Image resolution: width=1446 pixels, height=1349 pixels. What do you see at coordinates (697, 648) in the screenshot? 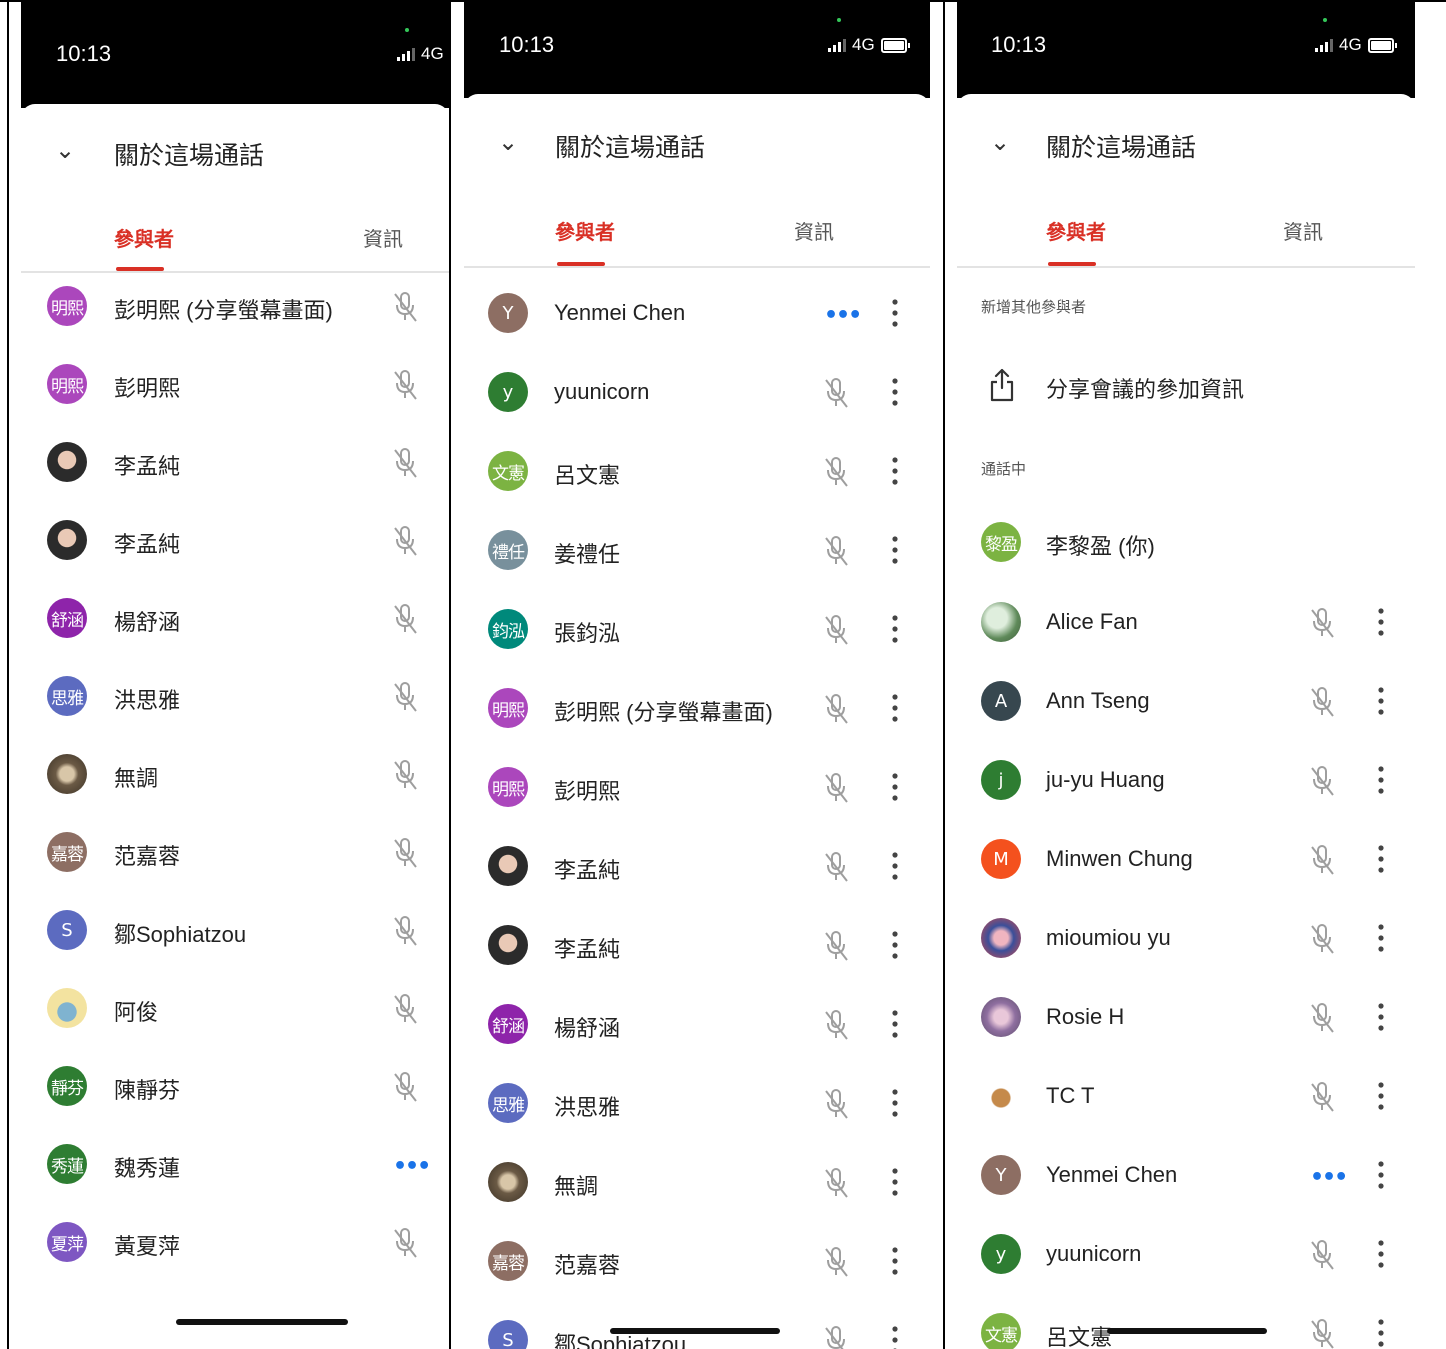
I see `participant-row: 鈞泓 張鈞泓` at bounding box center [697, 648].